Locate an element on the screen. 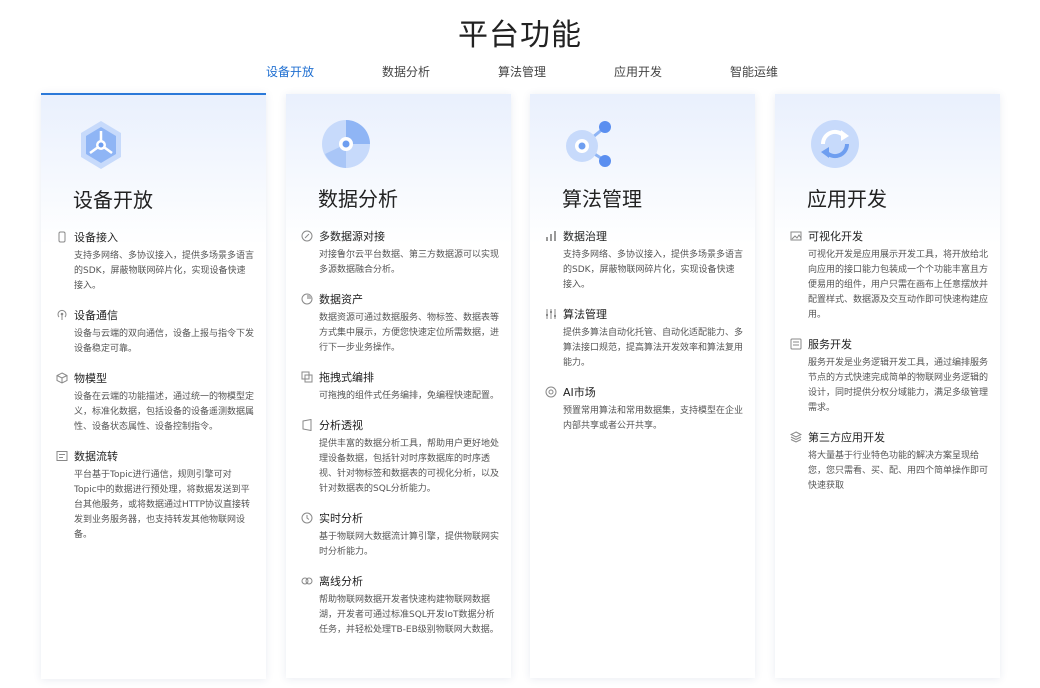  feature-item: AI市场 预置常用算法和常用数据集，支持模型在企业内部共享或者公开共享。 is located at coordinates (645, 409).